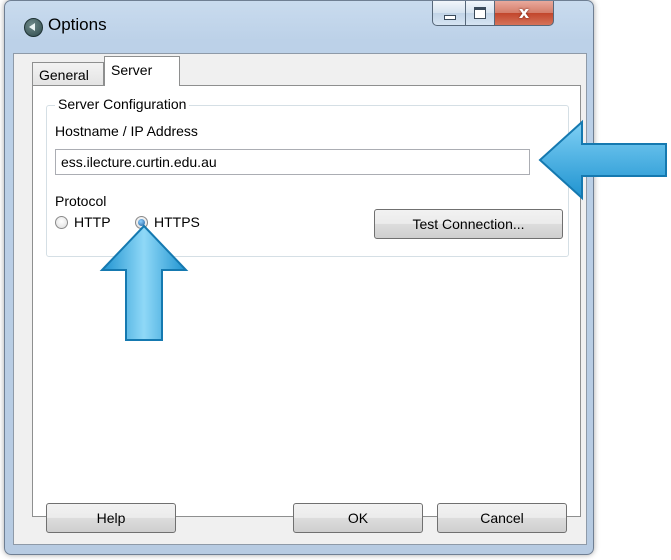 This screenshot has width=671, height=560. What do you see at coordinates (144, 282) in the screenshot?
I see `up-arrow-icon` at bounding box center [144, 282].